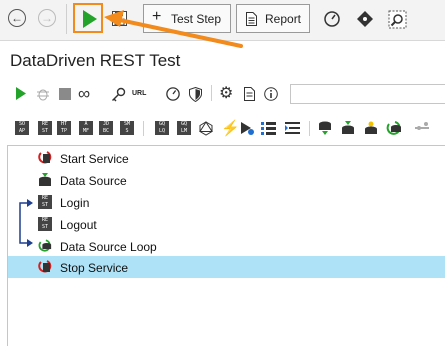  I want to click on tree-item-label: Stop Service, so click(94, 268).